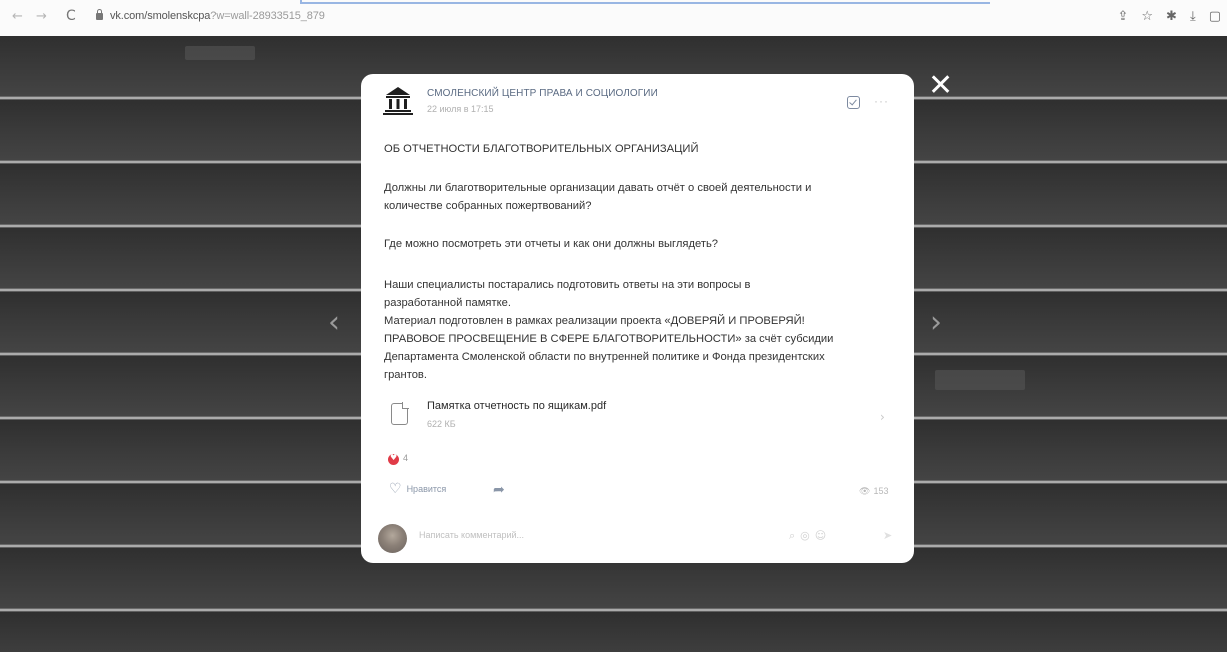 Image resolution: width=1227 pixels, height=652 pixels. Describe the element at coordinates (1147, 16) in the screenshot. I see `bookmark-star-icon: ☆` at that location.